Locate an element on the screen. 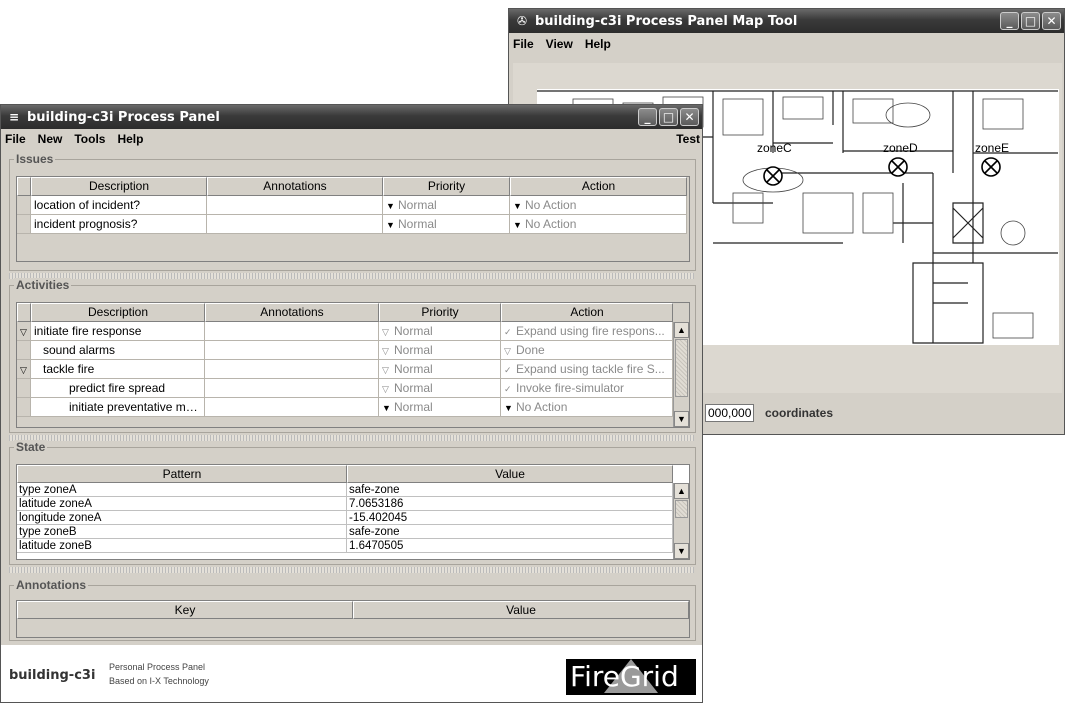 The image size is (1065, 703). issue-description: location of incident? is located at coordinates (119, 205).